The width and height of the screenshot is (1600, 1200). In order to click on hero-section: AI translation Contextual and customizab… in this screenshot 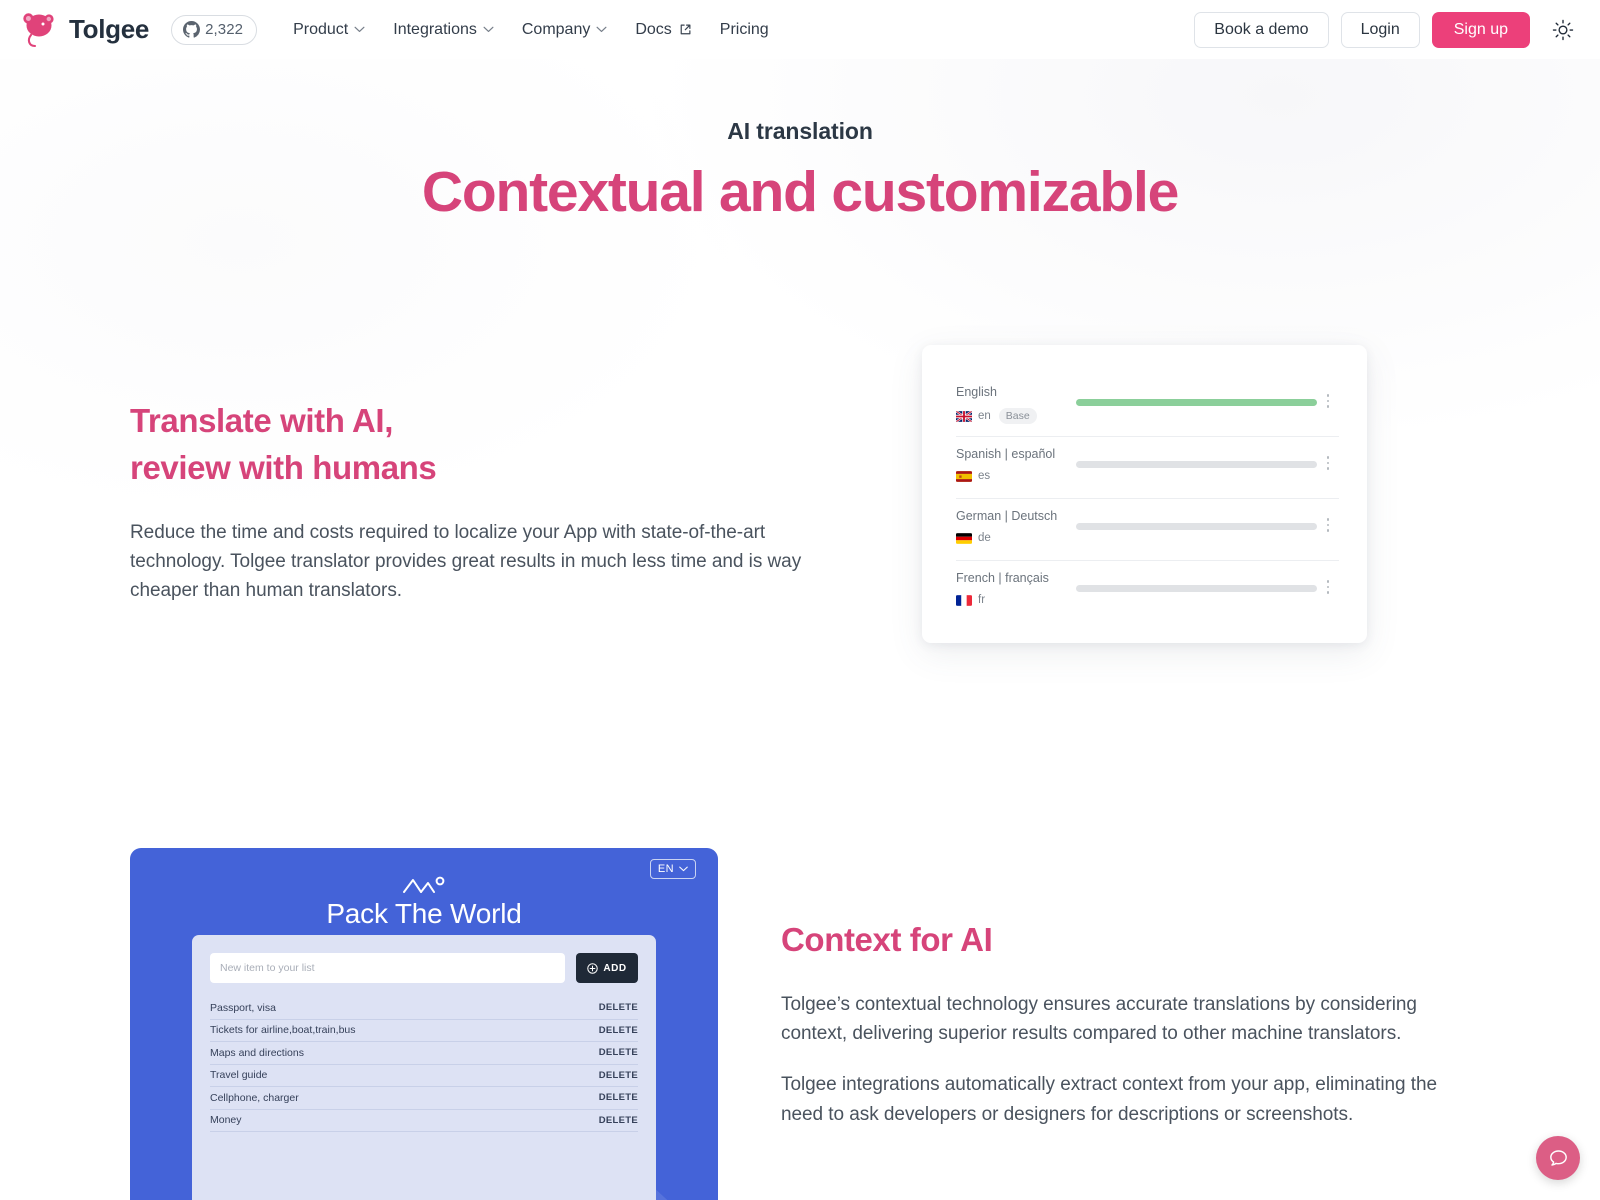, I will do `click(800, 171)`.